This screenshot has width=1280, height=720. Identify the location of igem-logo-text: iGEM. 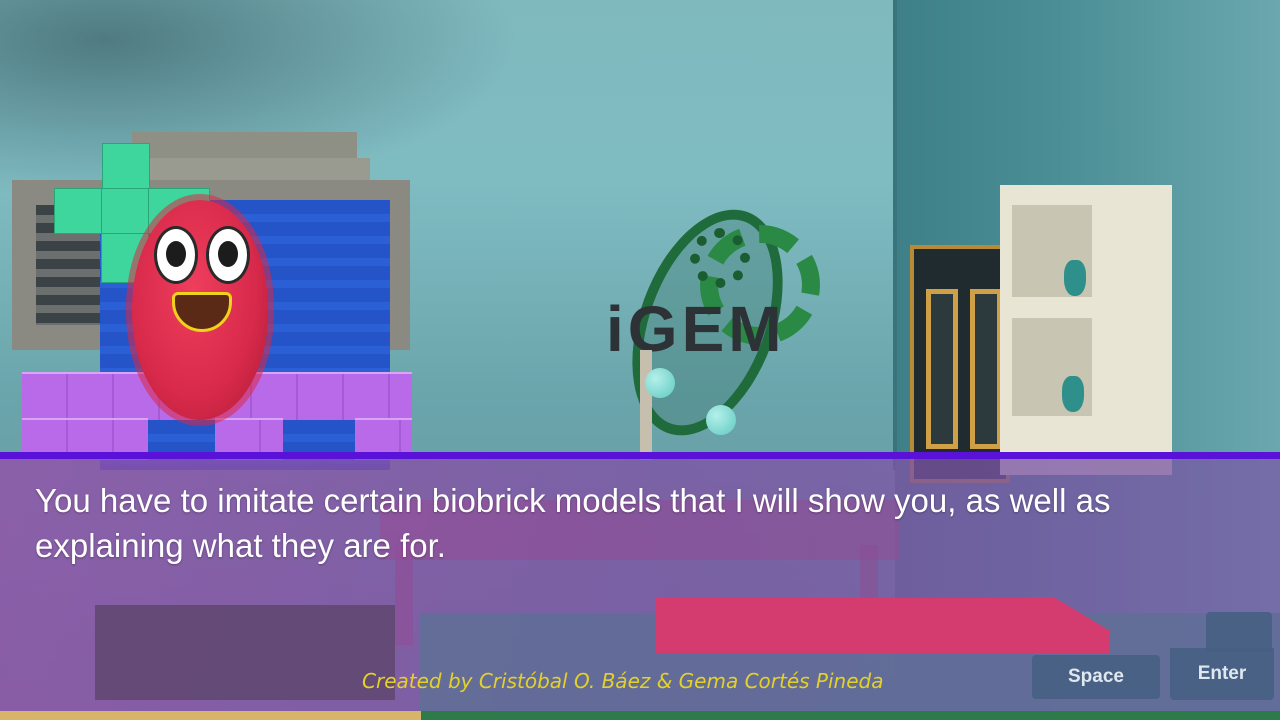
(696, 329).